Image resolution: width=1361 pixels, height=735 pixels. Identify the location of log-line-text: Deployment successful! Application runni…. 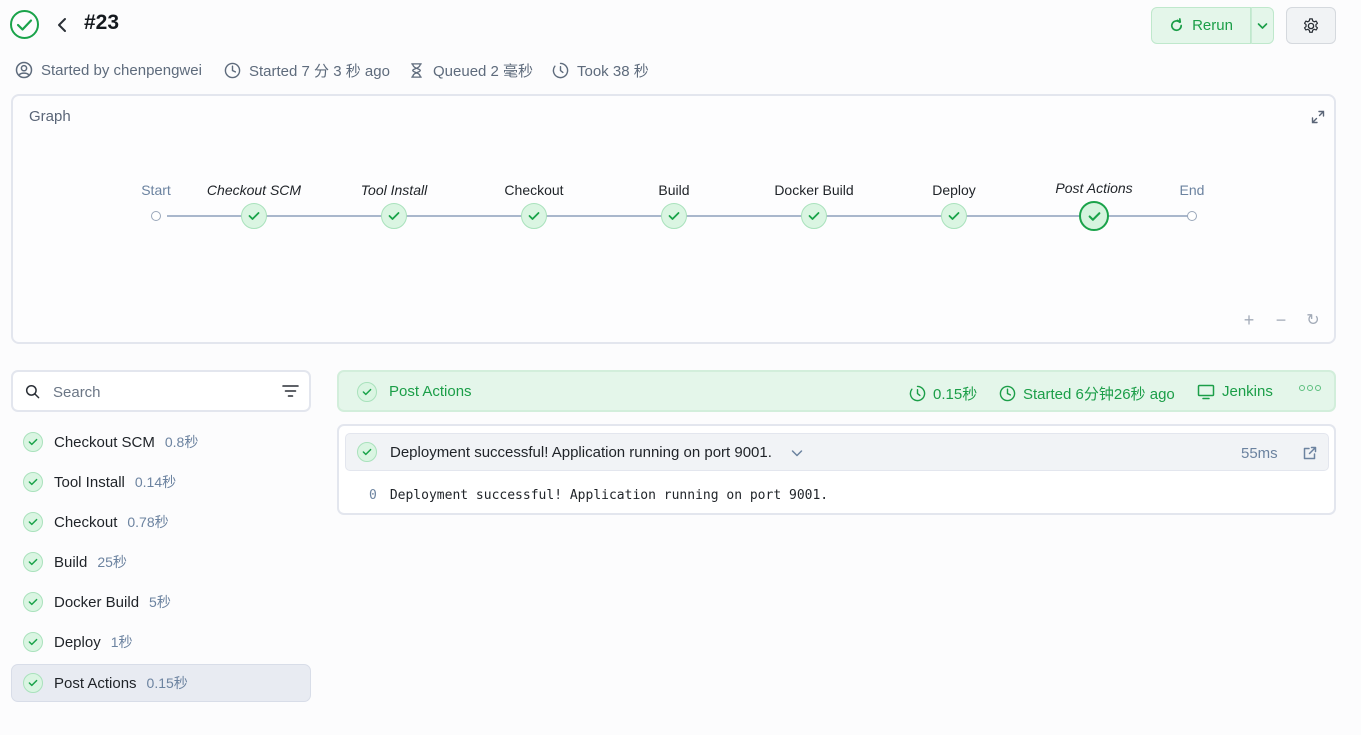
(609, 495).